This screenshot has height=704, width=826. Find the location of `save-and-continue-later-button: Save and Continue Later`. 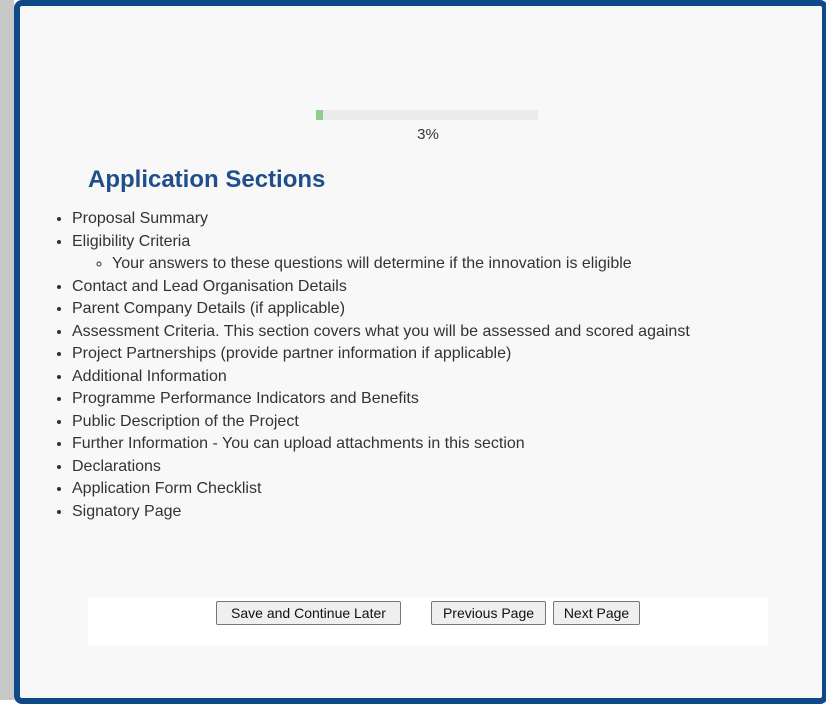

save-and-continue-later-button: Save and Continue Later is located at coordinates (308, 613).